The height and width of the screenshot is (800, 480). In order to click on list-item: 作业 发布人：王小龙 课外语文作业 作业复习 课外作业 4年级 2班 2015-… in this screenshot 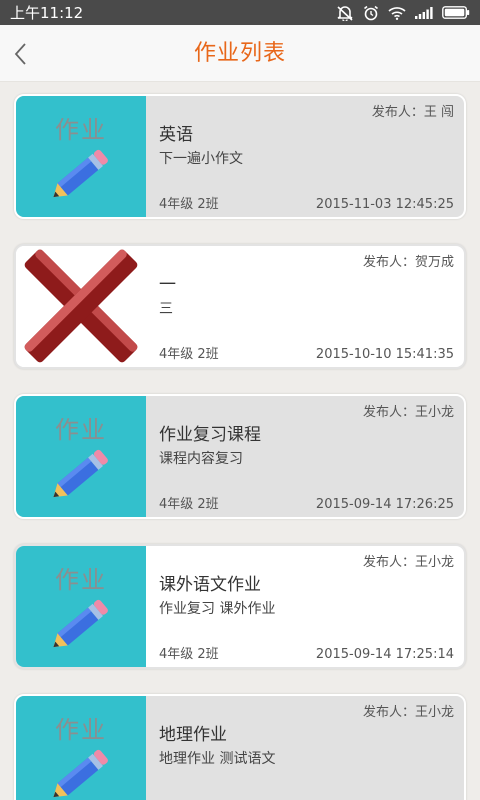, I will do `click(240, 606)`.